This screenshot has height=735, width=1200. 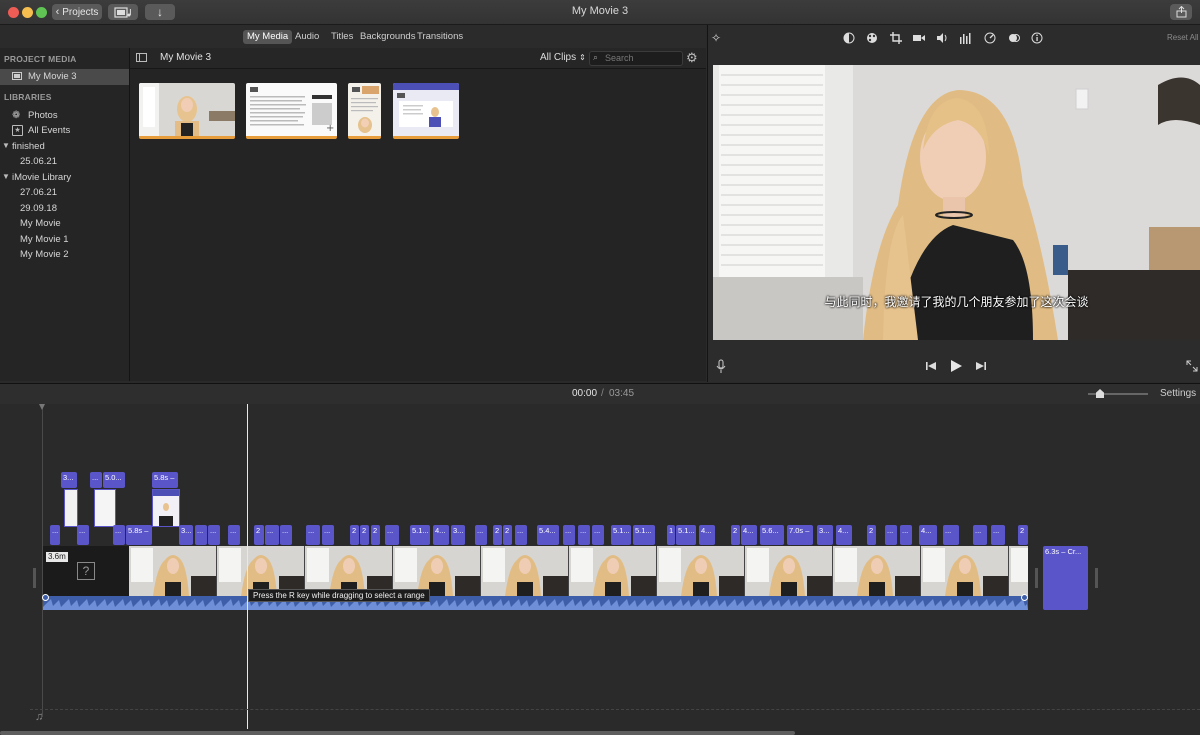 I want to click on zoom-slider-thumb, so click(x=1100, y=393).